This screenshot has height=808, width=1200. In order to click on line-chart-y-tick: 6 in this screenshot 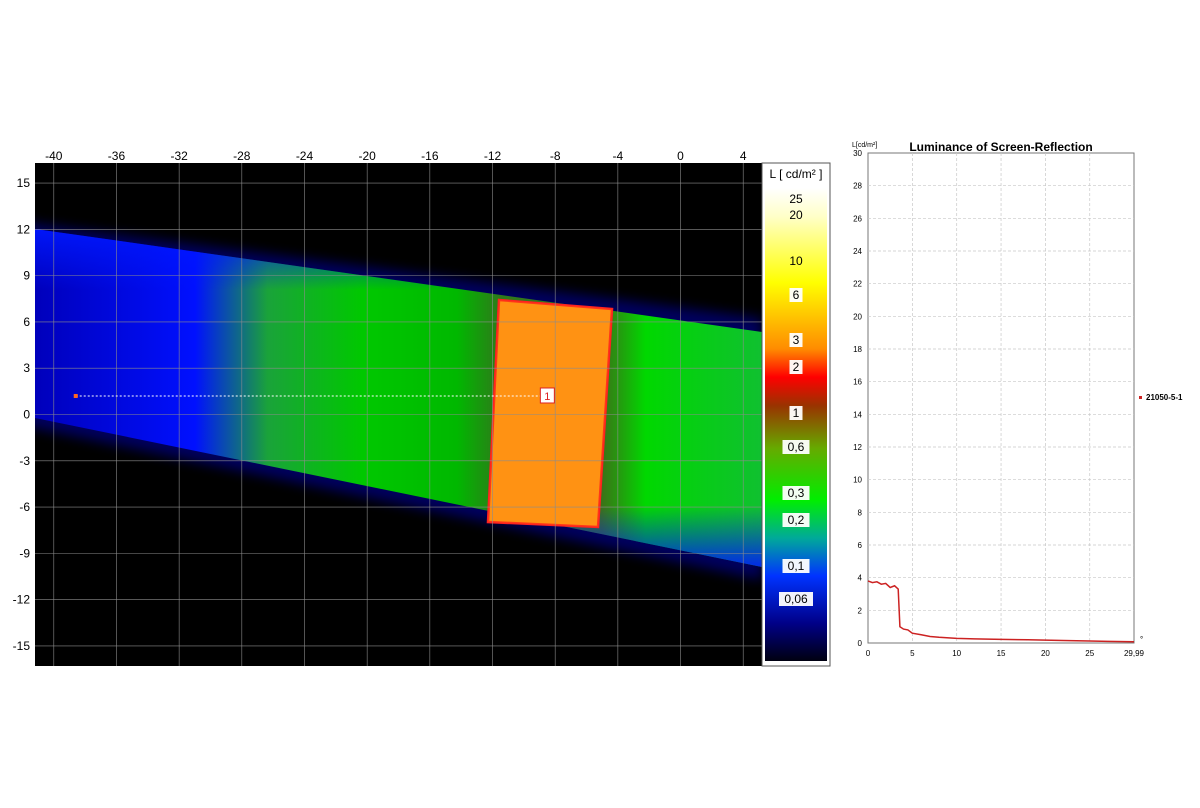, I will do `click(860, 545)`.